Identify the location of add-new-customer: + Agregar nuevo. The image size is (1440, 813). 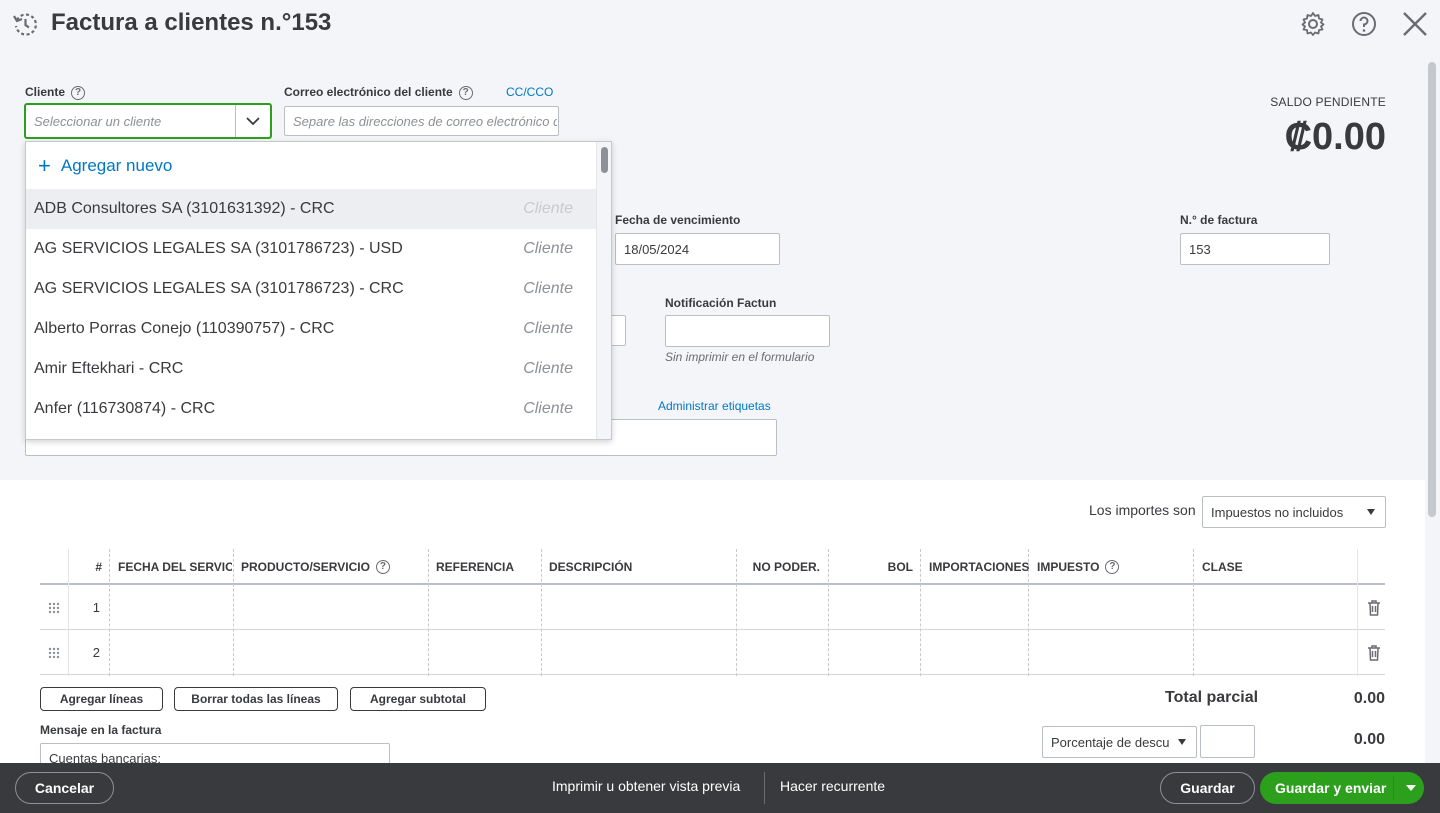
(318, 165).